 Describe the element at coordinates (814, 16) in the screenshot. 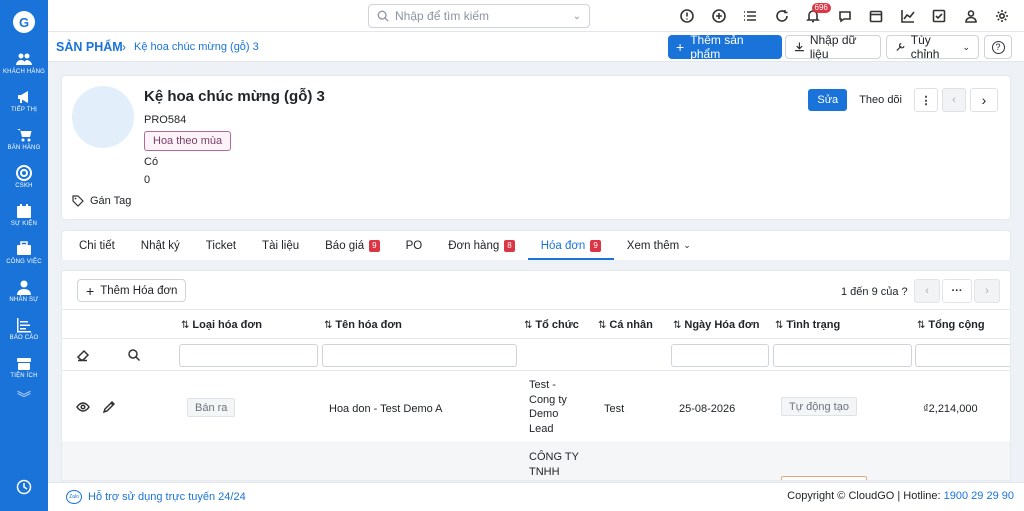

I see `notifications-button: 696` at that location.